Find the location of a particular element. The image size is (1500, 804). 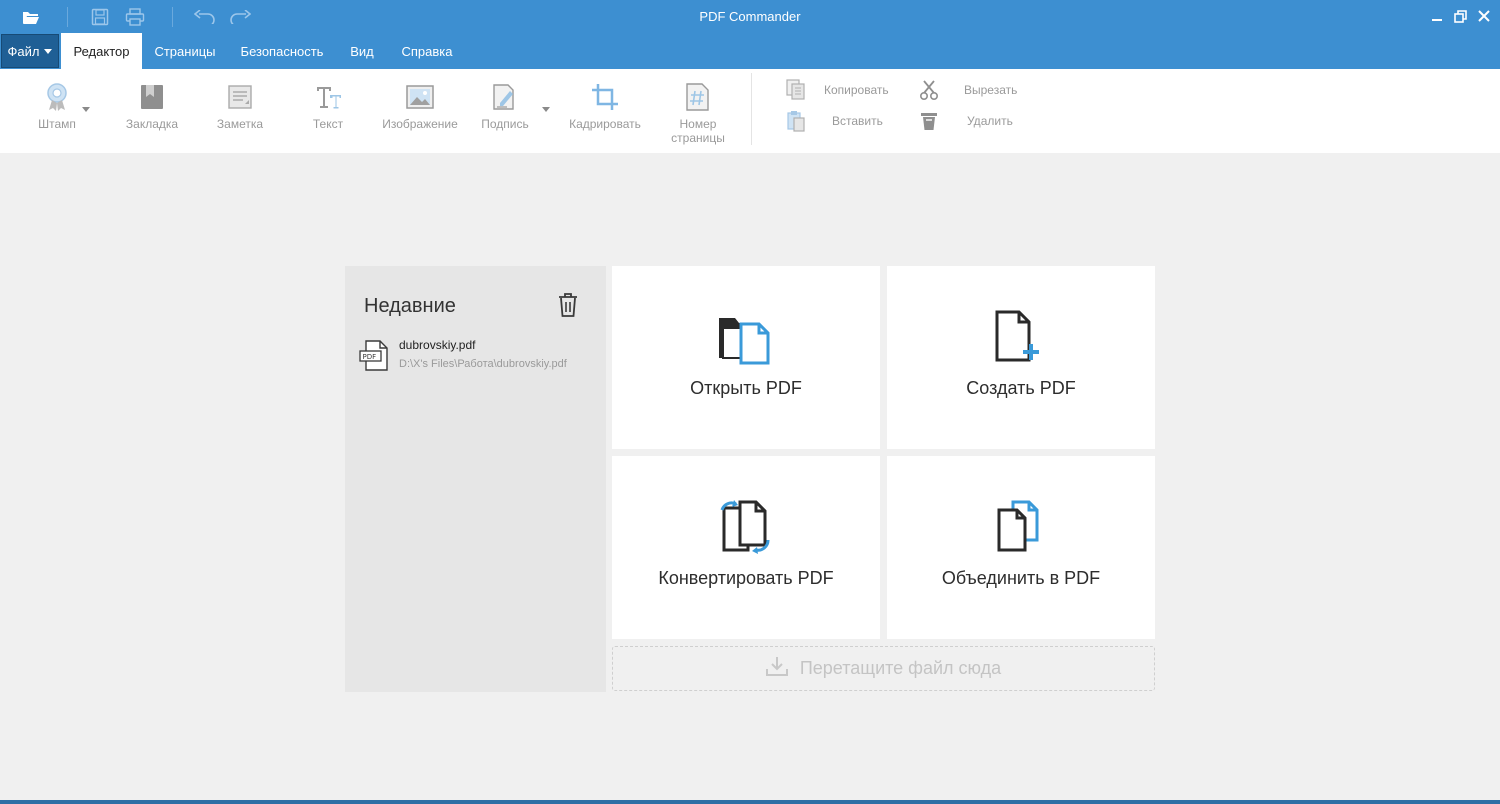

text-button: Текст is located at coordinates (328, 106).